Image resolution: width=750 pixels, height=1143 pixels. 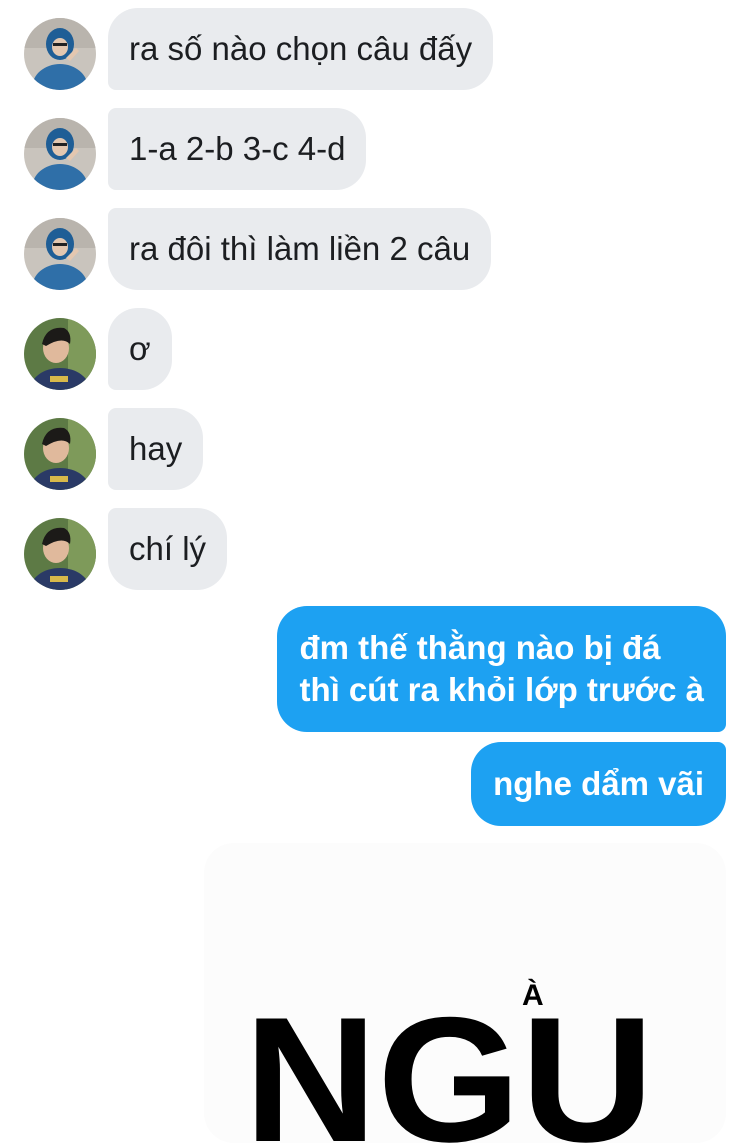 What do you see at coordinates (375, 450) in the screenshot?
I see `incoming-message: hay` at bounding box center [375, 450].